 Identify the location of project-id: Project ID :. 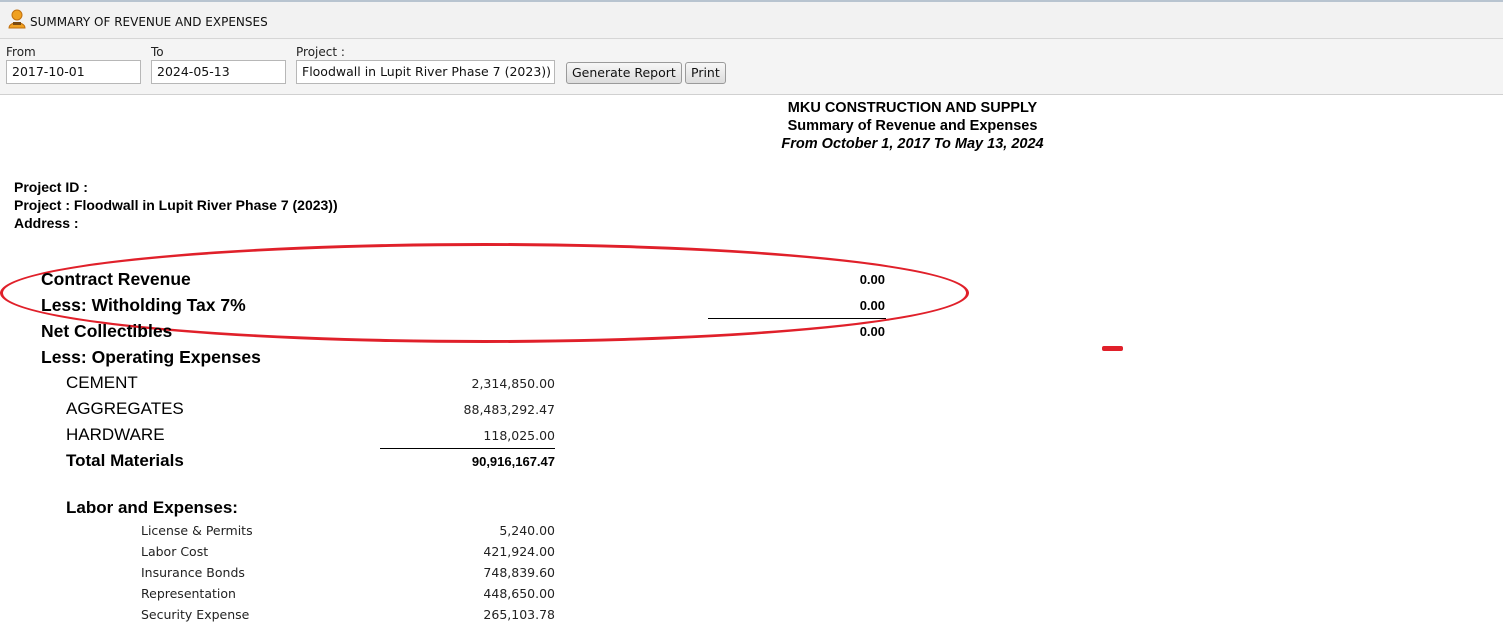
(51, 187).